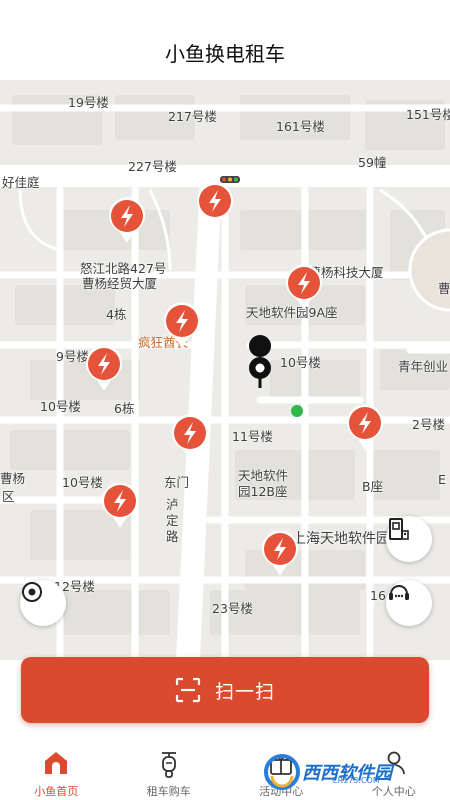 This screenshot has height=800, width=450. I want to click on map-label: 16, so click(378, 595).